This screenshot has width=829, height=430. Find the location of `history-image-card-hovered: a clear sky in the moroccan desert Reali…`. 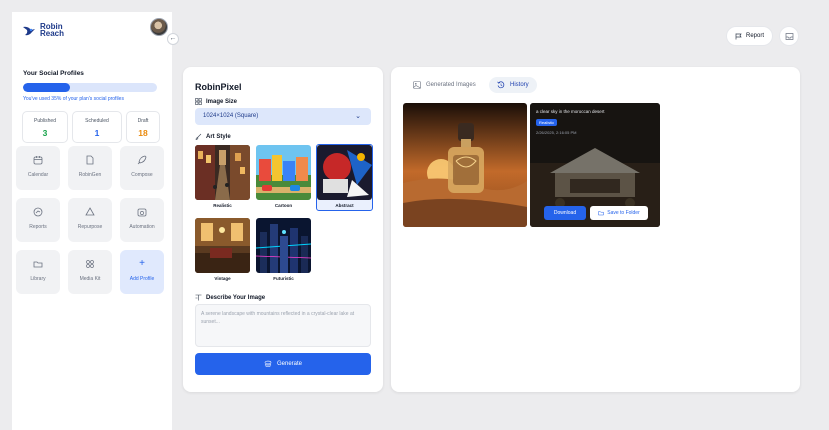

history-image-card-hovered: a clear sky in the moroccan desert Reali… is located at coordinates (595, 165).